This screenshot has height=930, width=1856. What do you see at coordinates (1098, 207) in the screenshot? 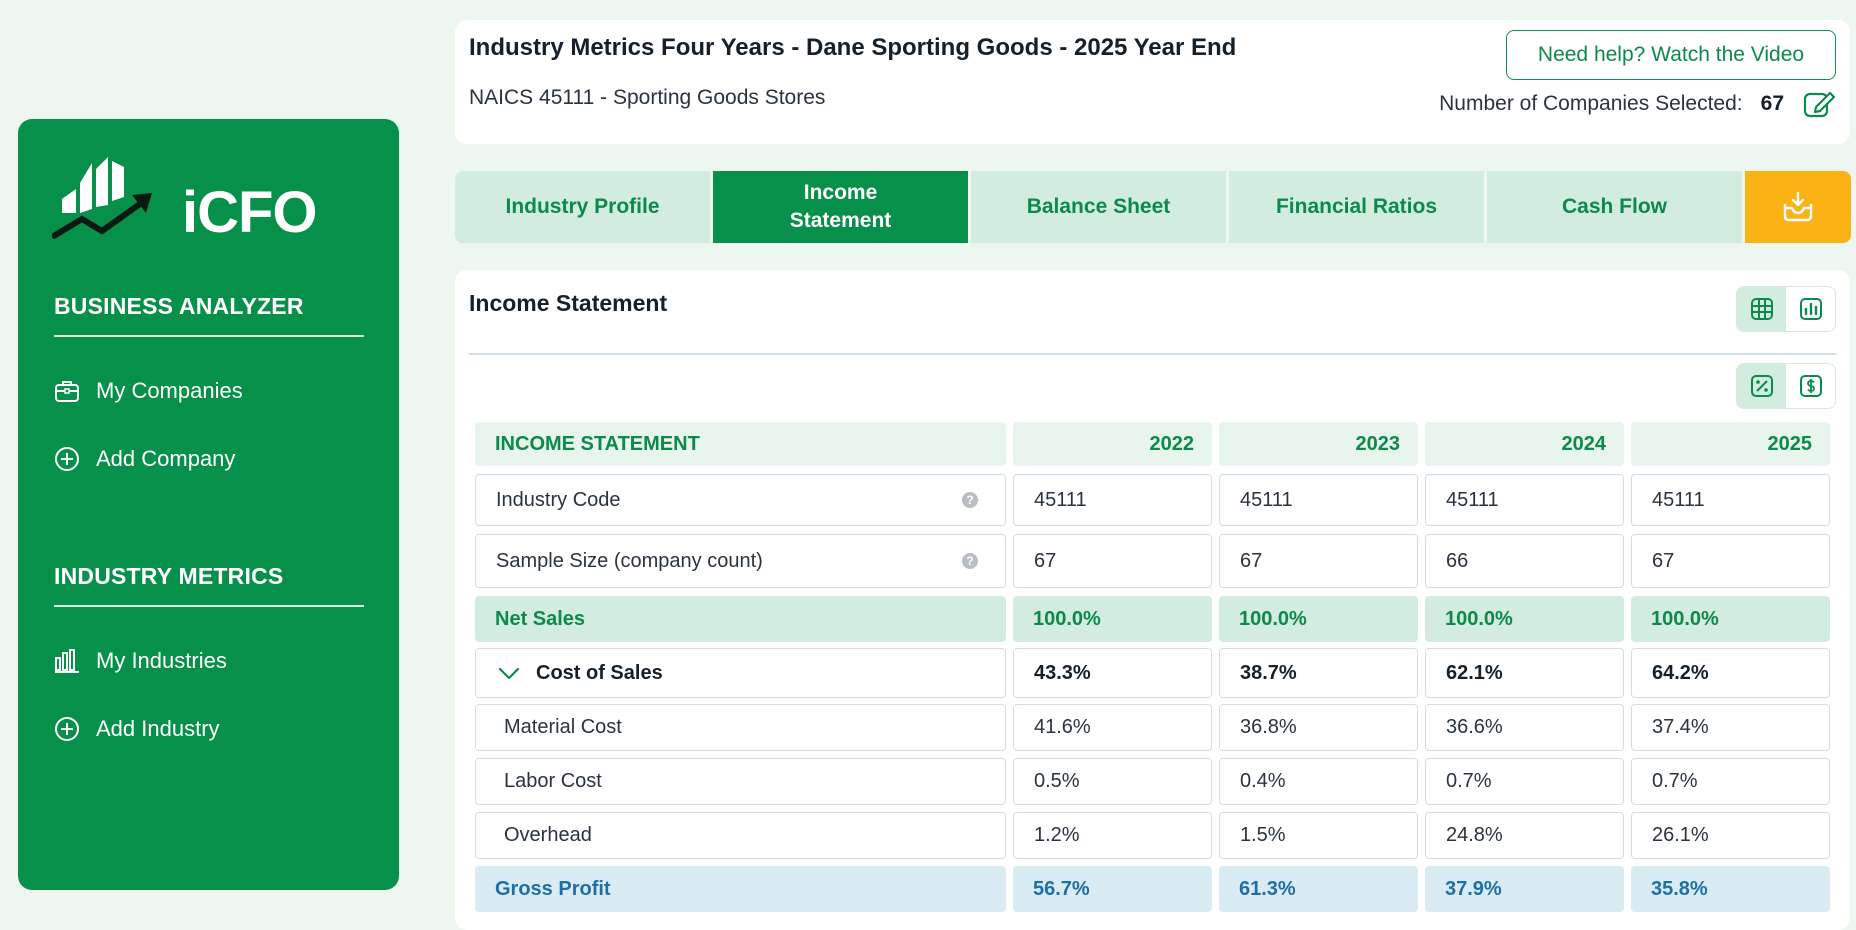
I see `tab-balance-sheet: Balance Sheet` at bounding box center [1098, 207].